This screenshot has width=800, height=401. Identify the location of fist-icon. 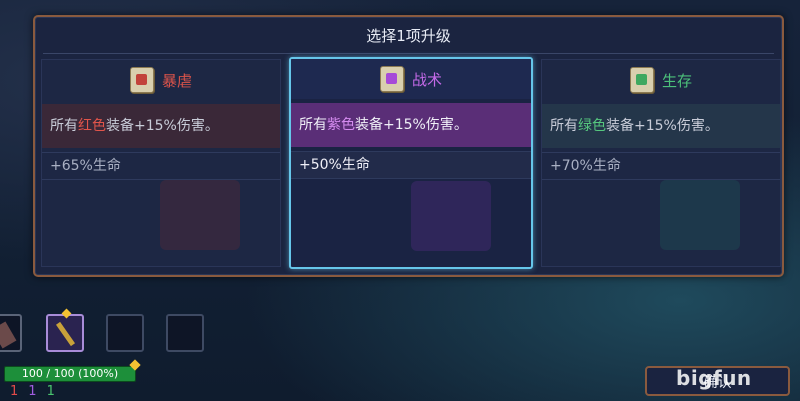
(141, 80).